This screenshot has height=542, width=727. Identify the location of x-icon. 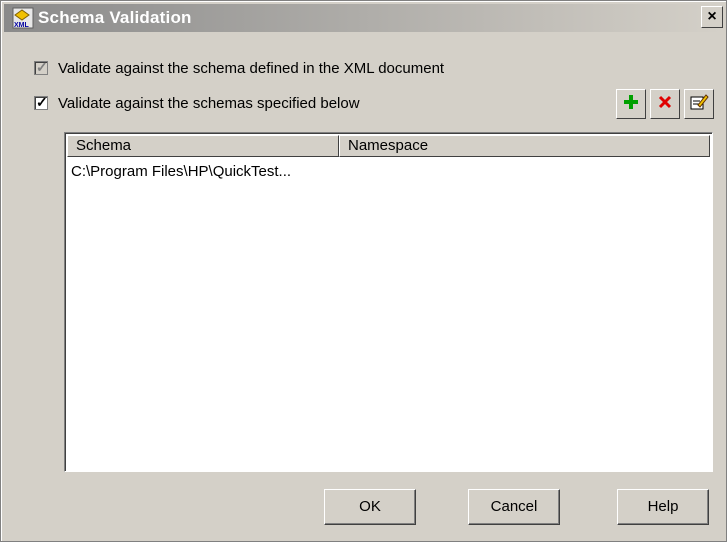
(665, 104).